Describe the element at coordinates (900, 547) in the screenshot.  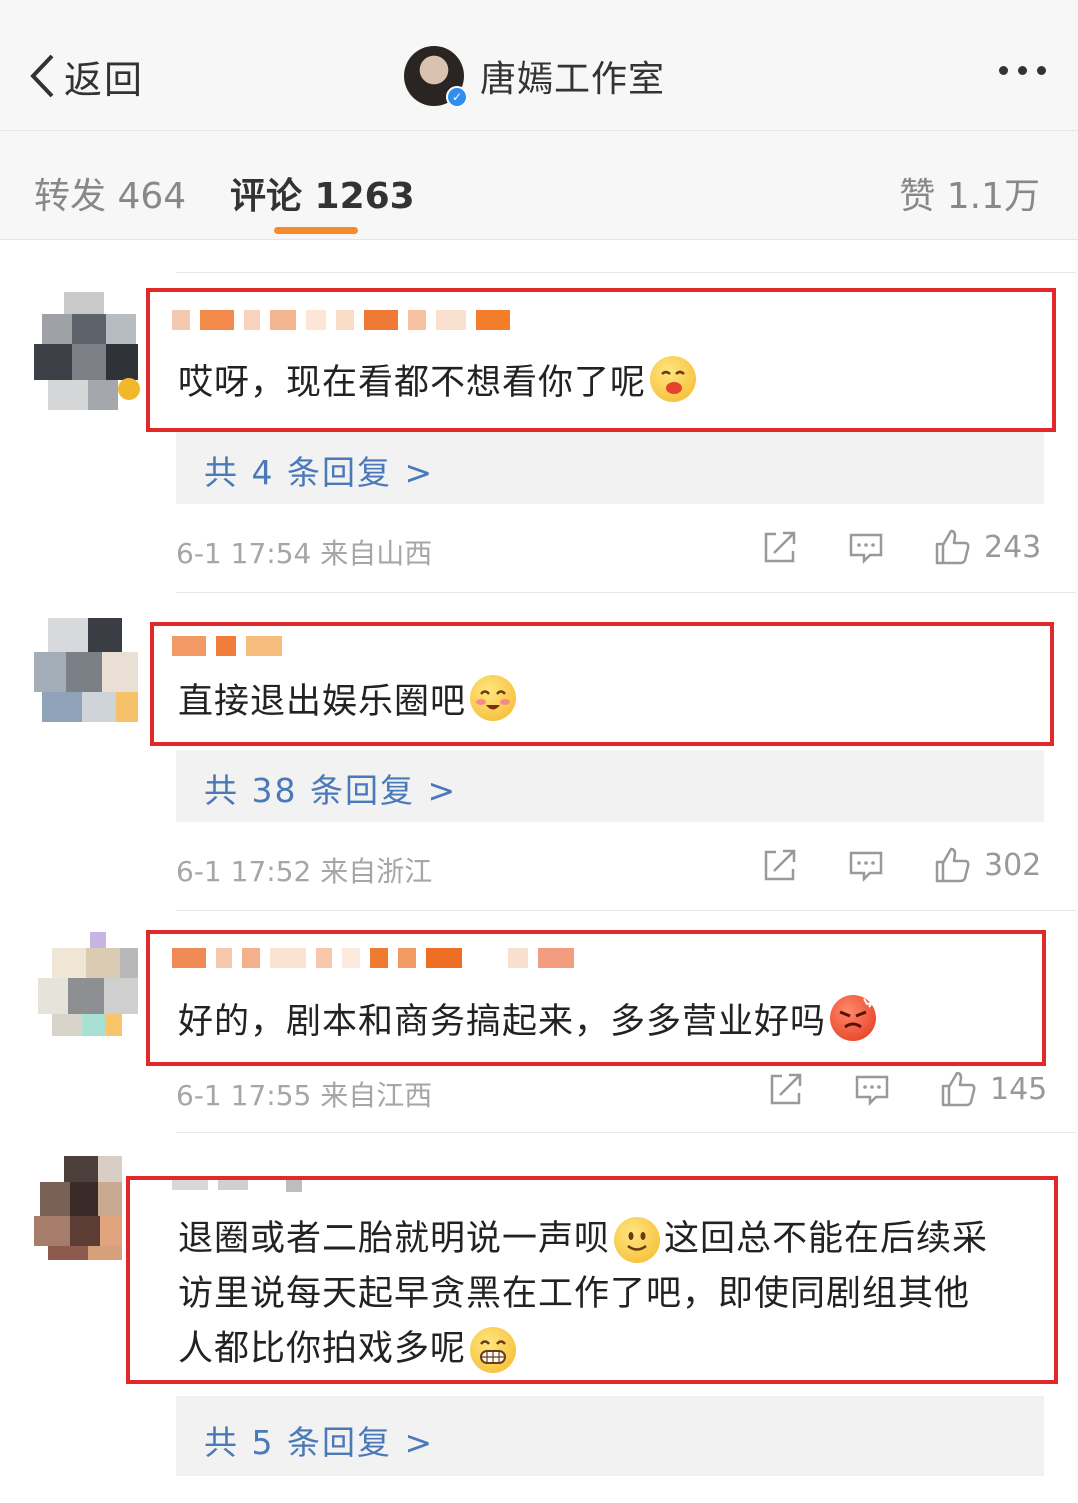
I see `comment-actions: 243` at that location.